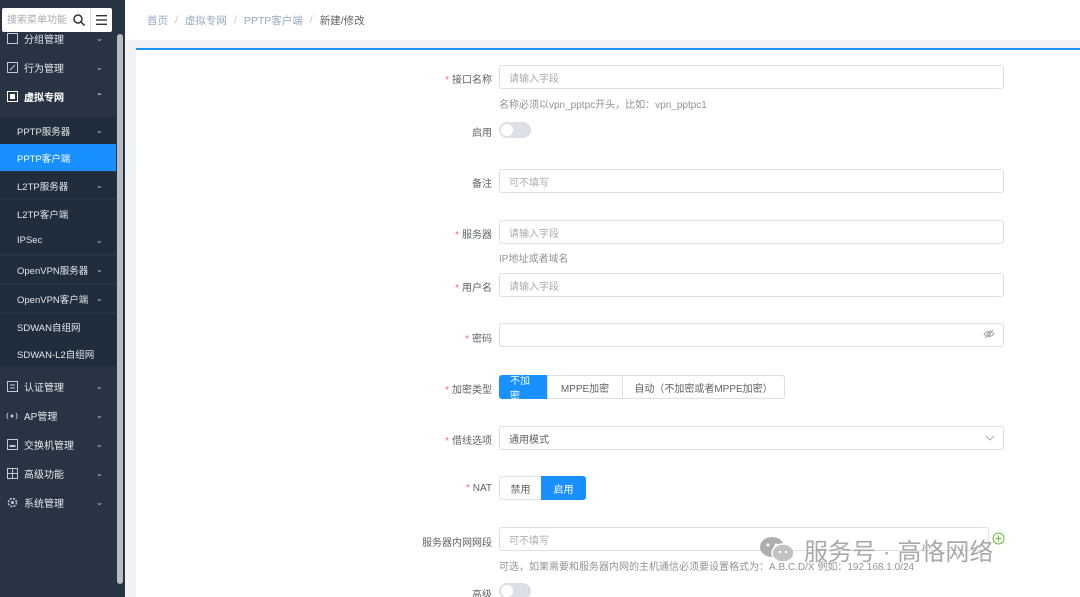  I want to click on sidebar-item-sdwan: SDWAN自组网, so click(58, 326).